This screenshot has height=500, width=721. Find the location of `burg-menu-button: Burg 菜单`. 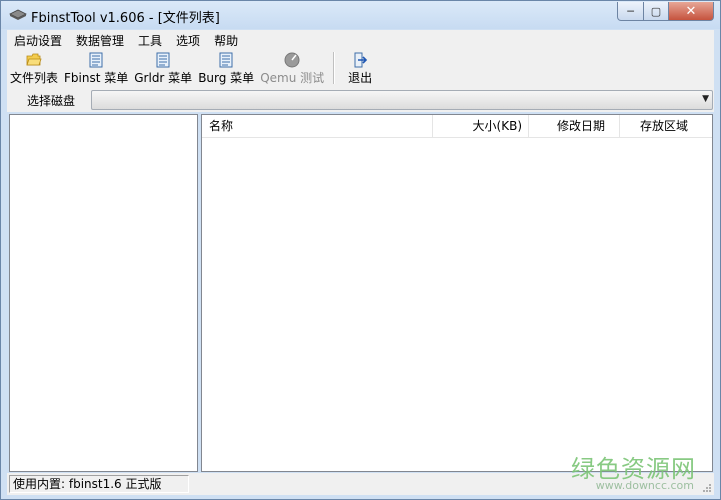

burg-menu-button: Burg 菜单 is located at coordinates (226, 67).